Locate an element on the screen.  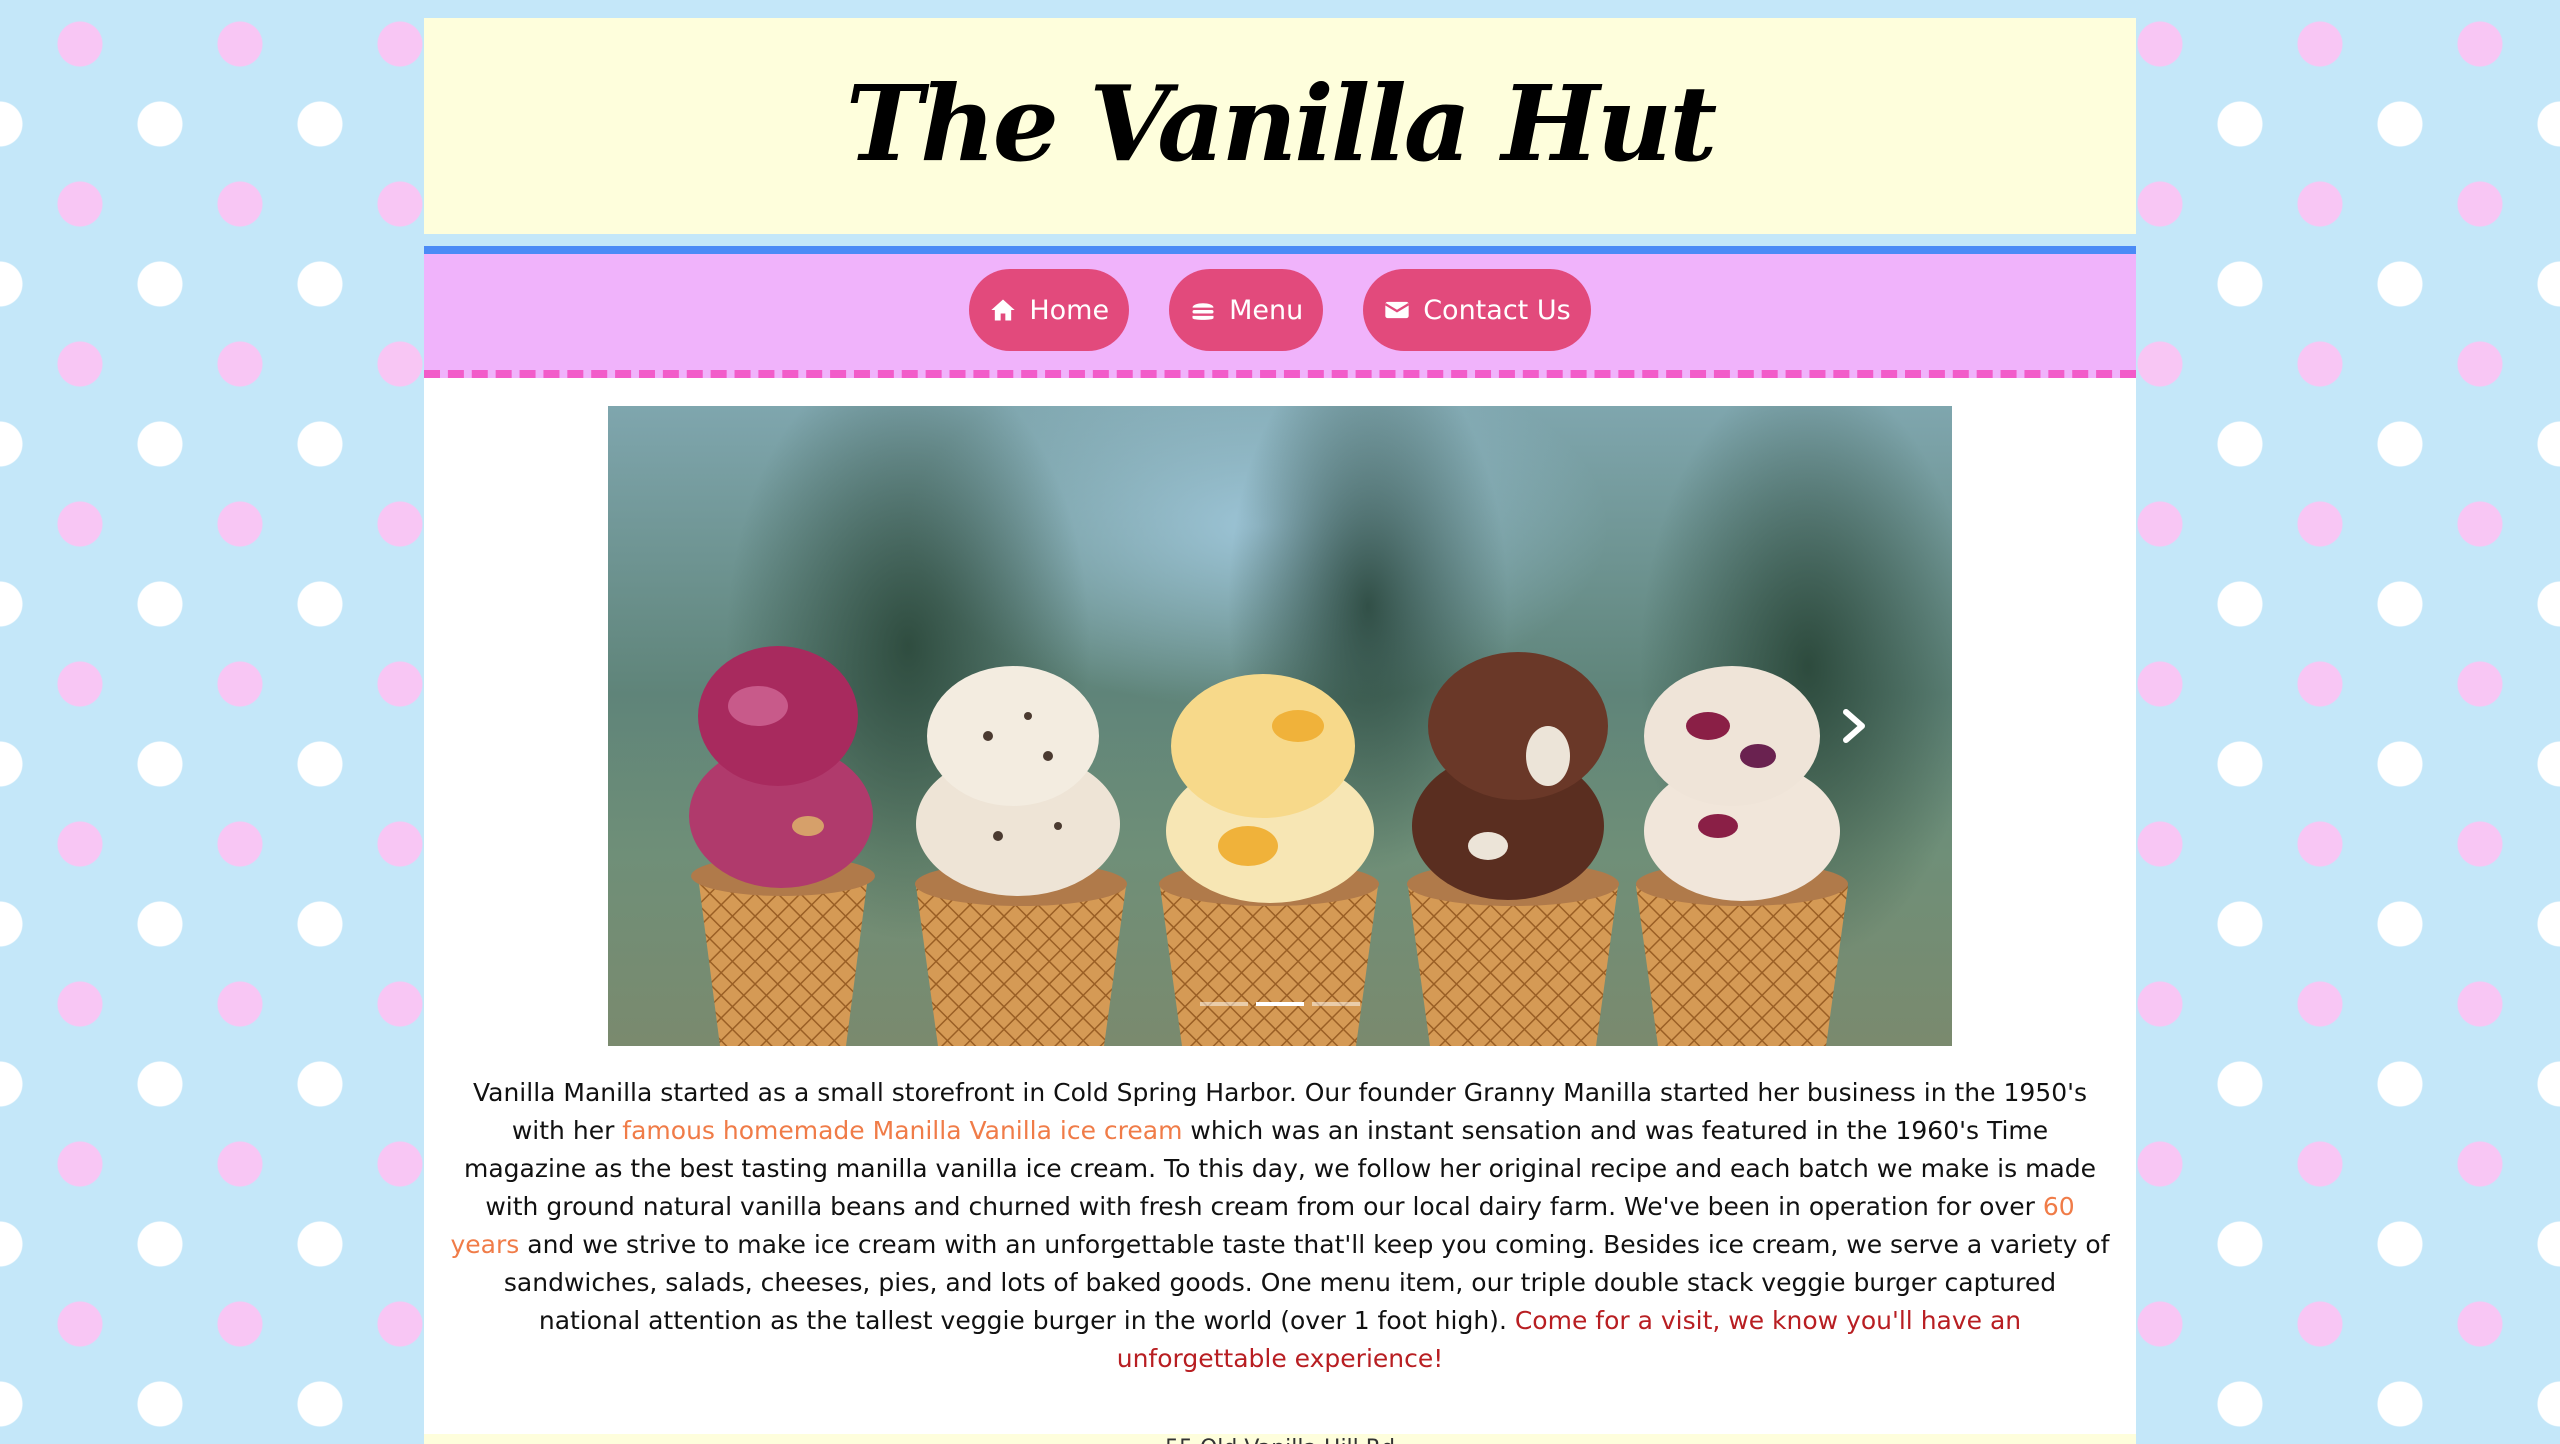
site-header: The Vanilla Hut is located at coordinates (1280, 126).